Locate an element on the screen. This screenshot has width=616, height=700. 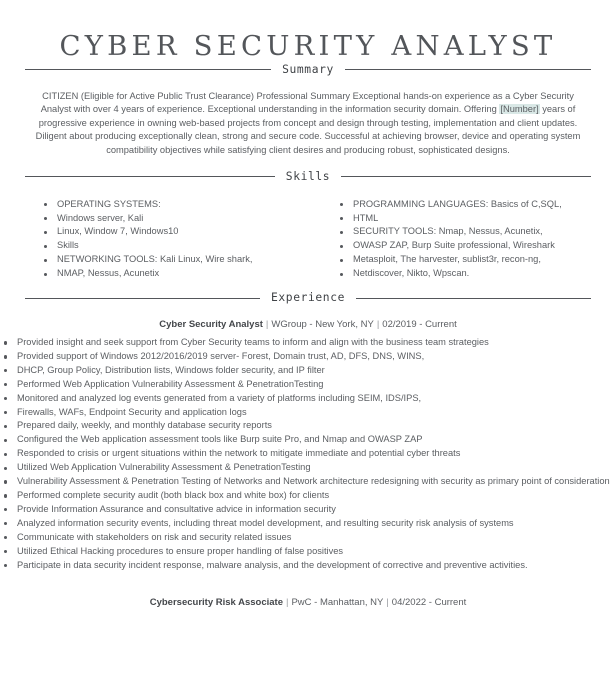
list-item: Netdiscover, Nikto, Wpscan. is located at coordinates (464, 274).